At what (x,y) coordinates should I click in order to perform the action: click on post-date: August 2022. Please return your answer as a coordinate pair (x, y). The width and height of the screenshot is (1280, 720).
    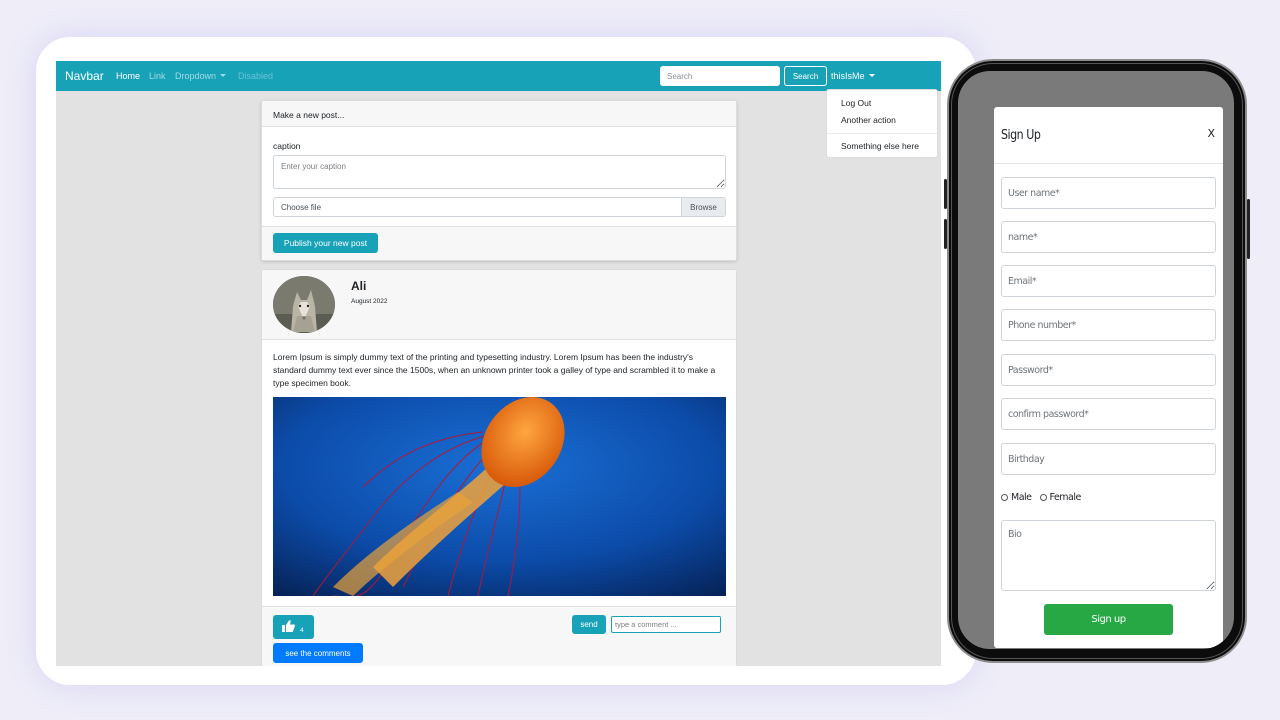
    Looking at the image, I should click on (369, 301).